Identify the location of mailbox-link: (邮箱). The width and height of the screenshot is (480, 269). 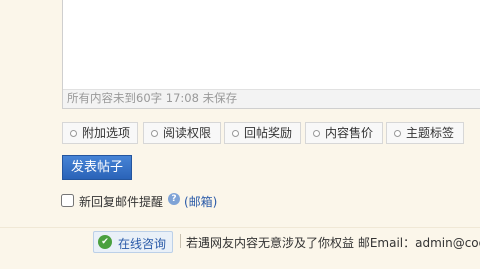
(200, 201).